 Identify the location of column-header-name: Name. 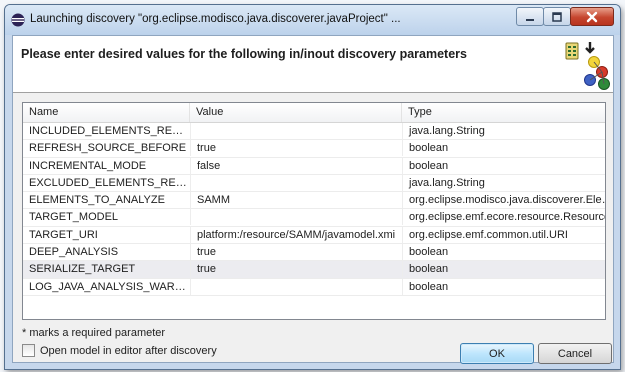
(106, 112).